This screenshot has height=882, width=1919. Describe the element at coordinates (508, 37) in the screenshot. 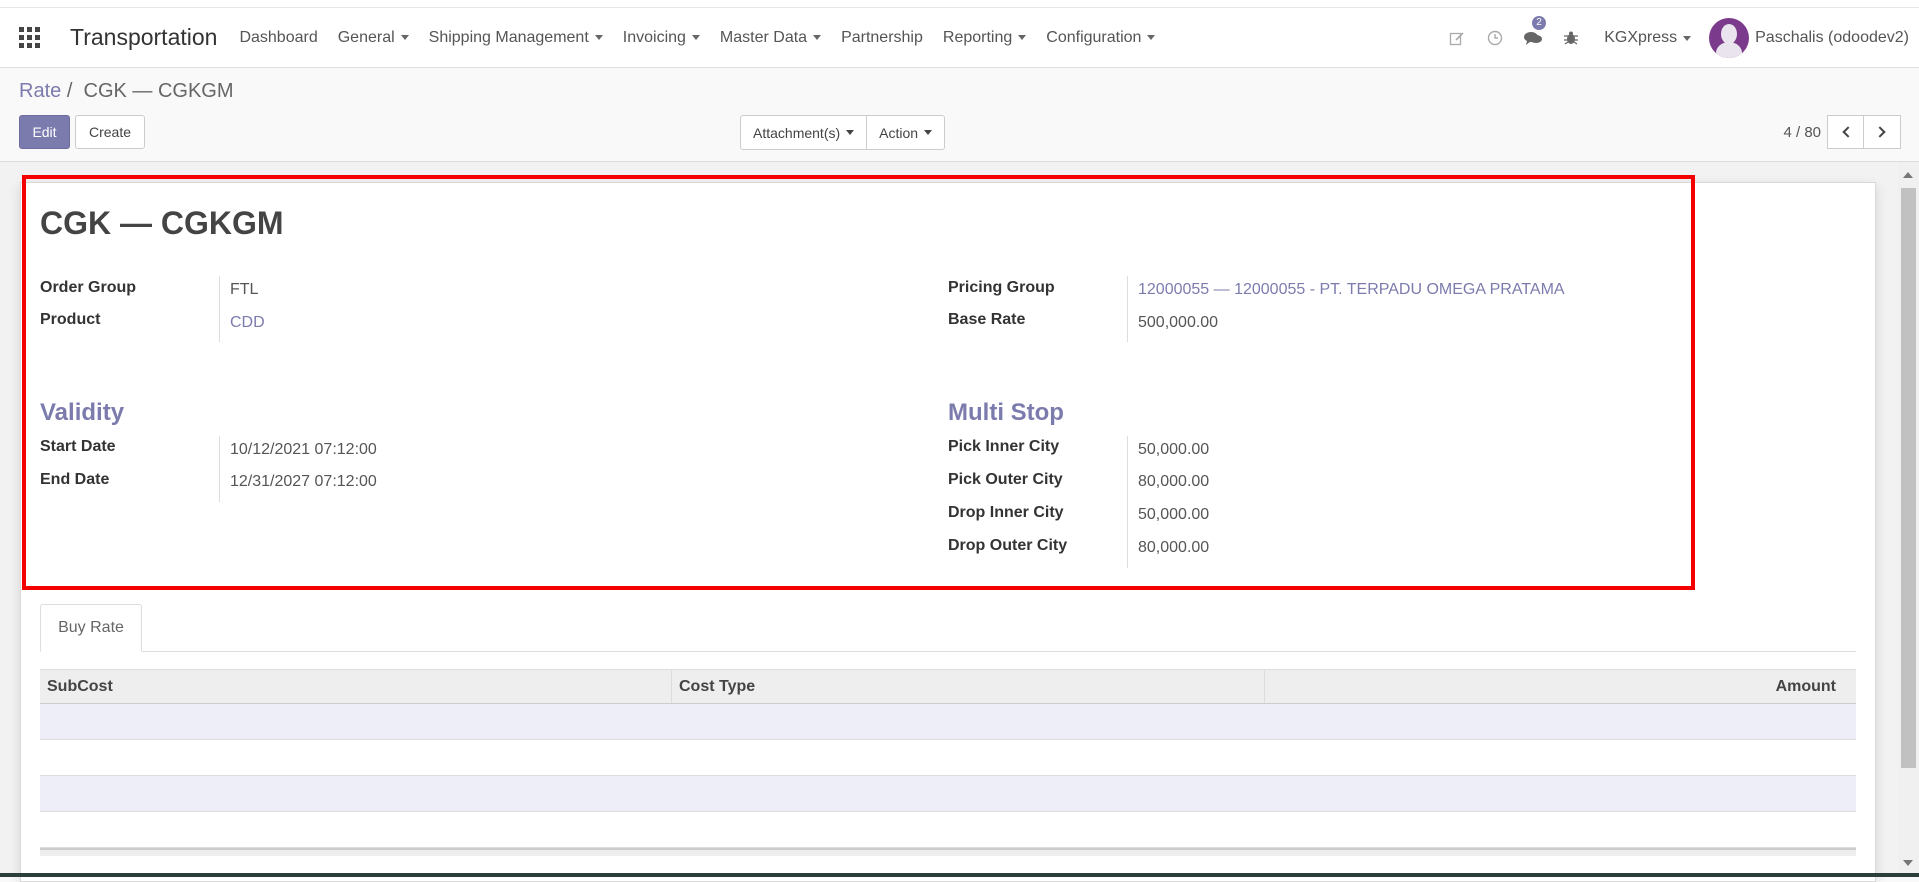

I see `menu-shipping-management-label: Shipping Management` at that location.